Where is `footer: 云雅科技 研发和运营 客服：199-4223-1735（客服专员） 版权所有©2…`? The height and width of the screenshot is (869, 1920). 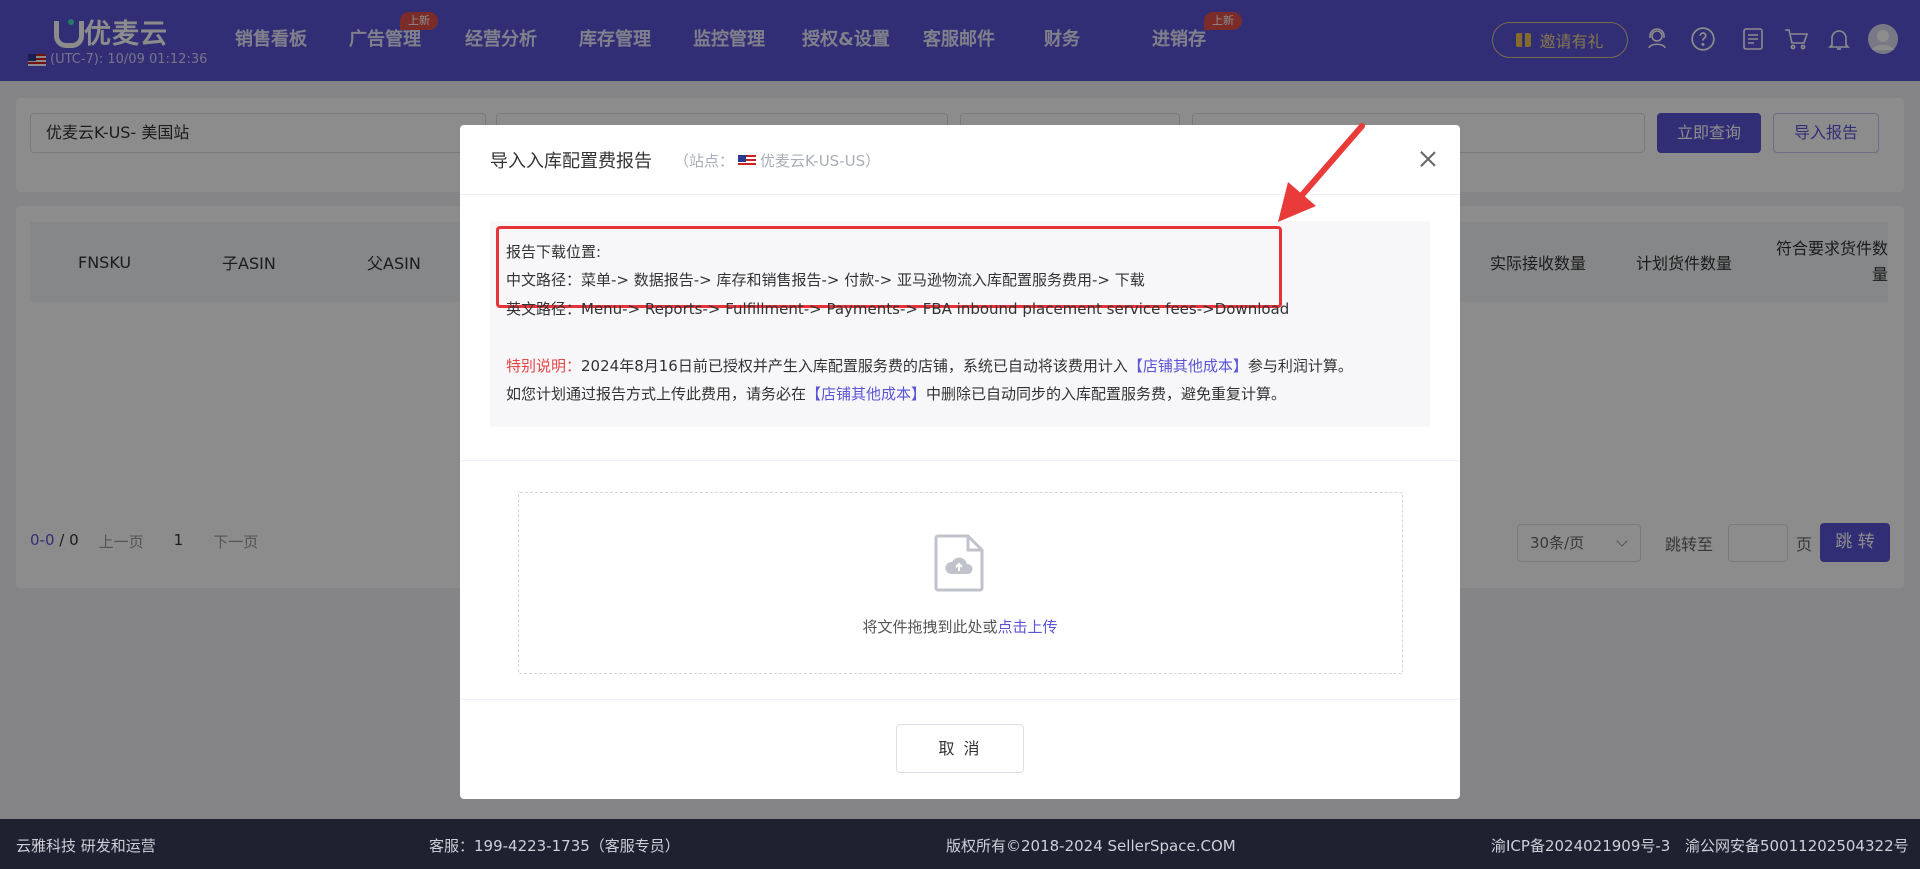 footer: 云雅科技 研发和运营 客服：199-4223-1735（客服专员） 版权所有©2… is located at coordinates (960, 844).